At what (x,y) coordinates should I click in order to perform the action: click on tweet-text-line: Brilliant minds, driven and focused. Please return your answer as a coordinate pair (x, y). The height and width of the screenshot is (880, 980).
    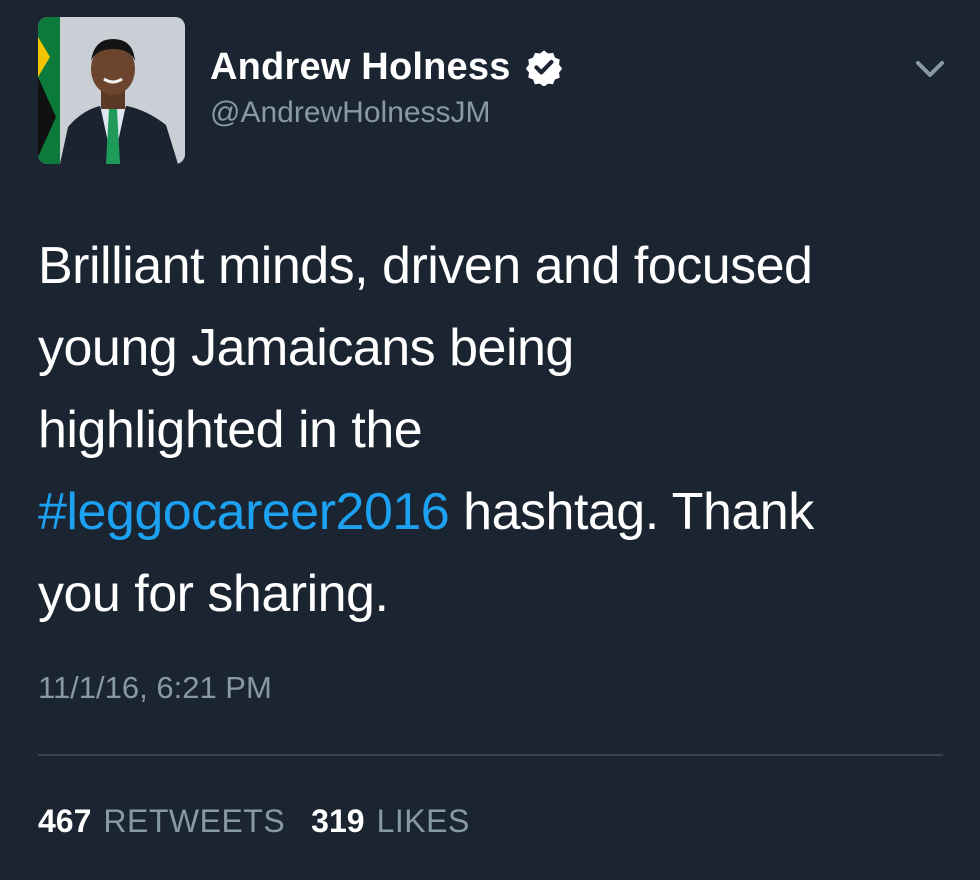
    Looking at the image, I should click on (425, 266).